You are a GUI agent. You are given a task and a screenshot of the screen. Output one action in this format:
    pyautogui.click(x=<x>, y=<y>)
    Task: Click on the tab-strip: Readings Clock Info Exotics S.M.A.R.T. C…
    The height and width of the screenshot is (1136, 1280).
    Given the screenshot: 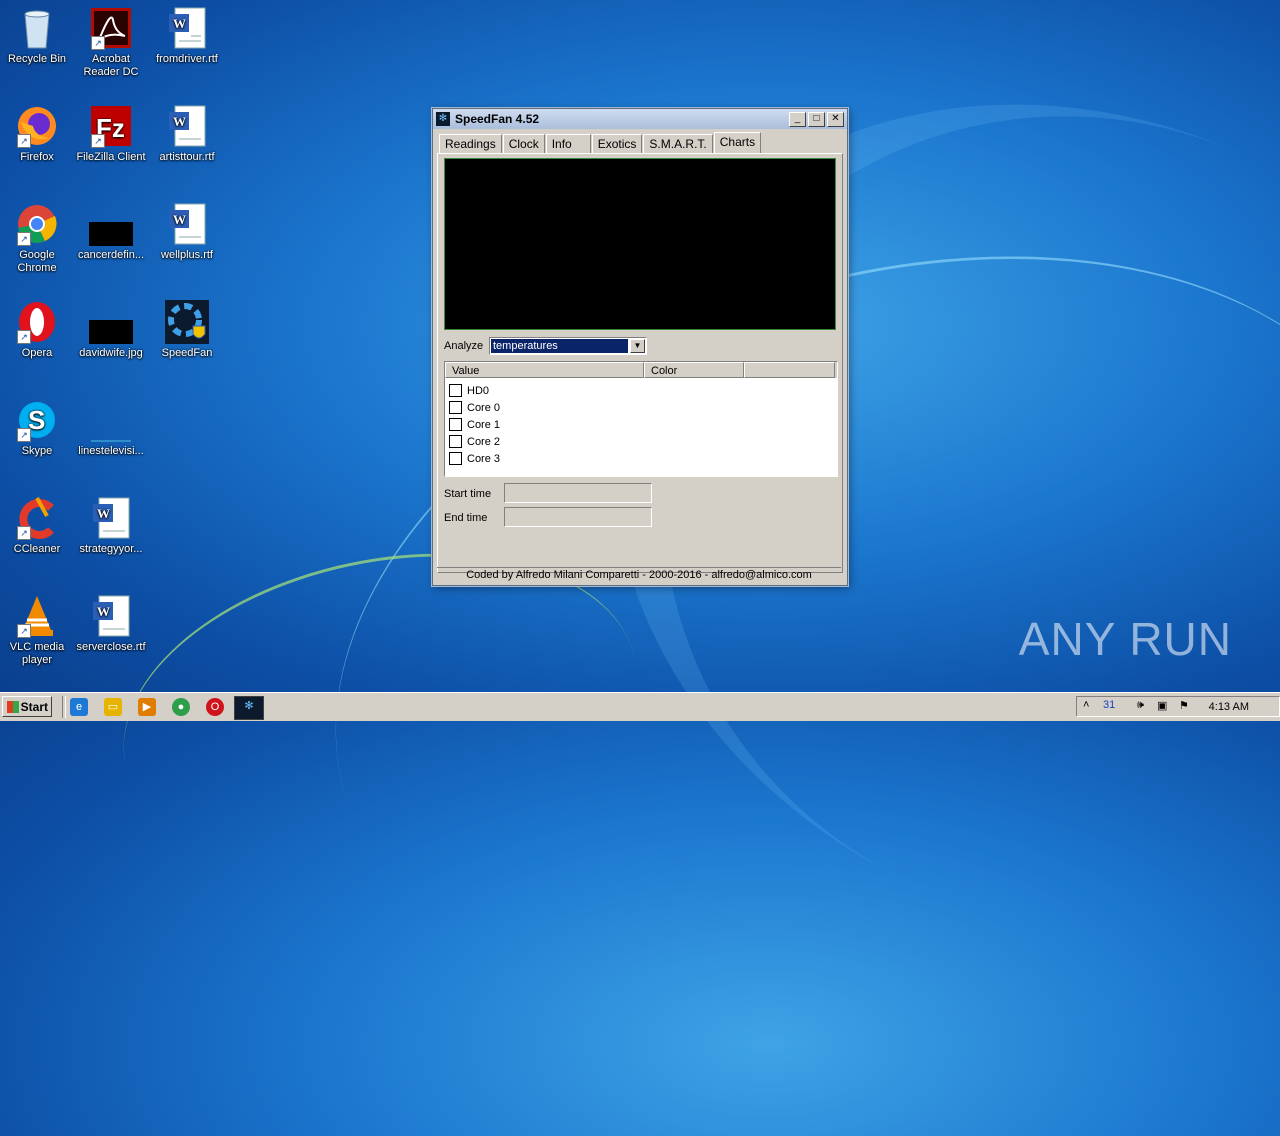 What is the action you would take?
    pyautogui.click(x=600, y=143)
    